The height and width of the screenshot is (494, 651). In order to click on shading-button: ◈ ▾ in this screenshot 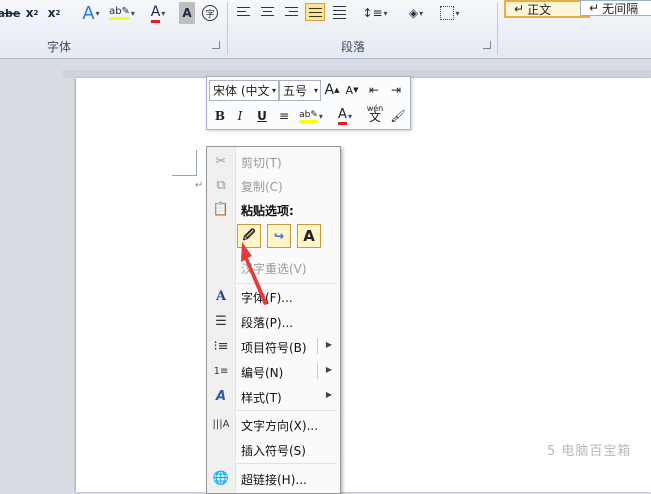, I will do `click(416, 13)`.